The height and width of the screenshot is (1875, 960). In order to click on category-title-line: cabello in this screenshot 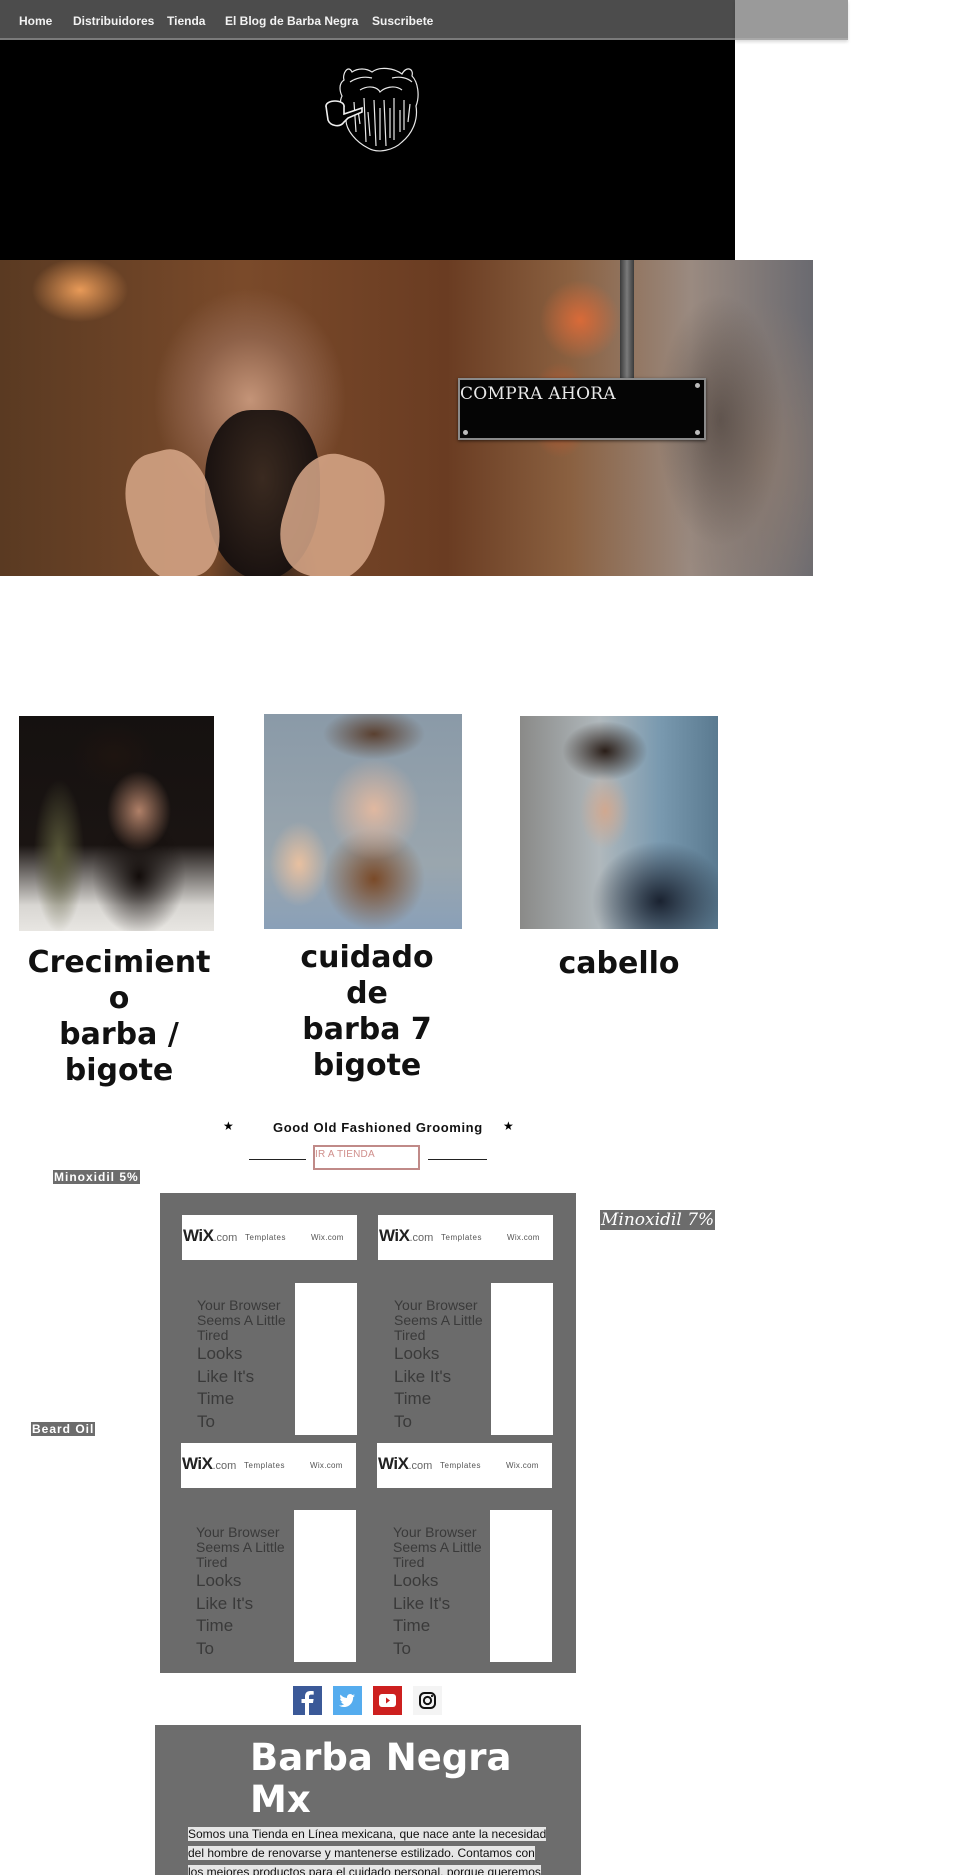, I will do `click(619, 963)`.